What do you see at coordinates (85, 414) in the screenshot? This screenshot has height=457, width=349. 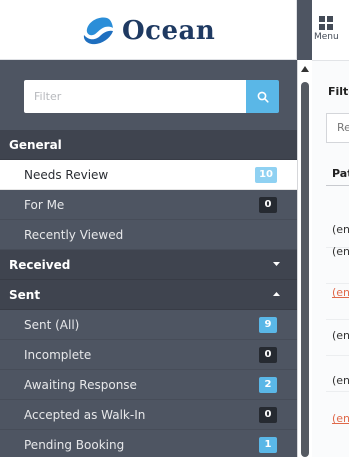 I see `sidebar-item-label: Accepted as Walk-In` at bounding box center [85, 414].